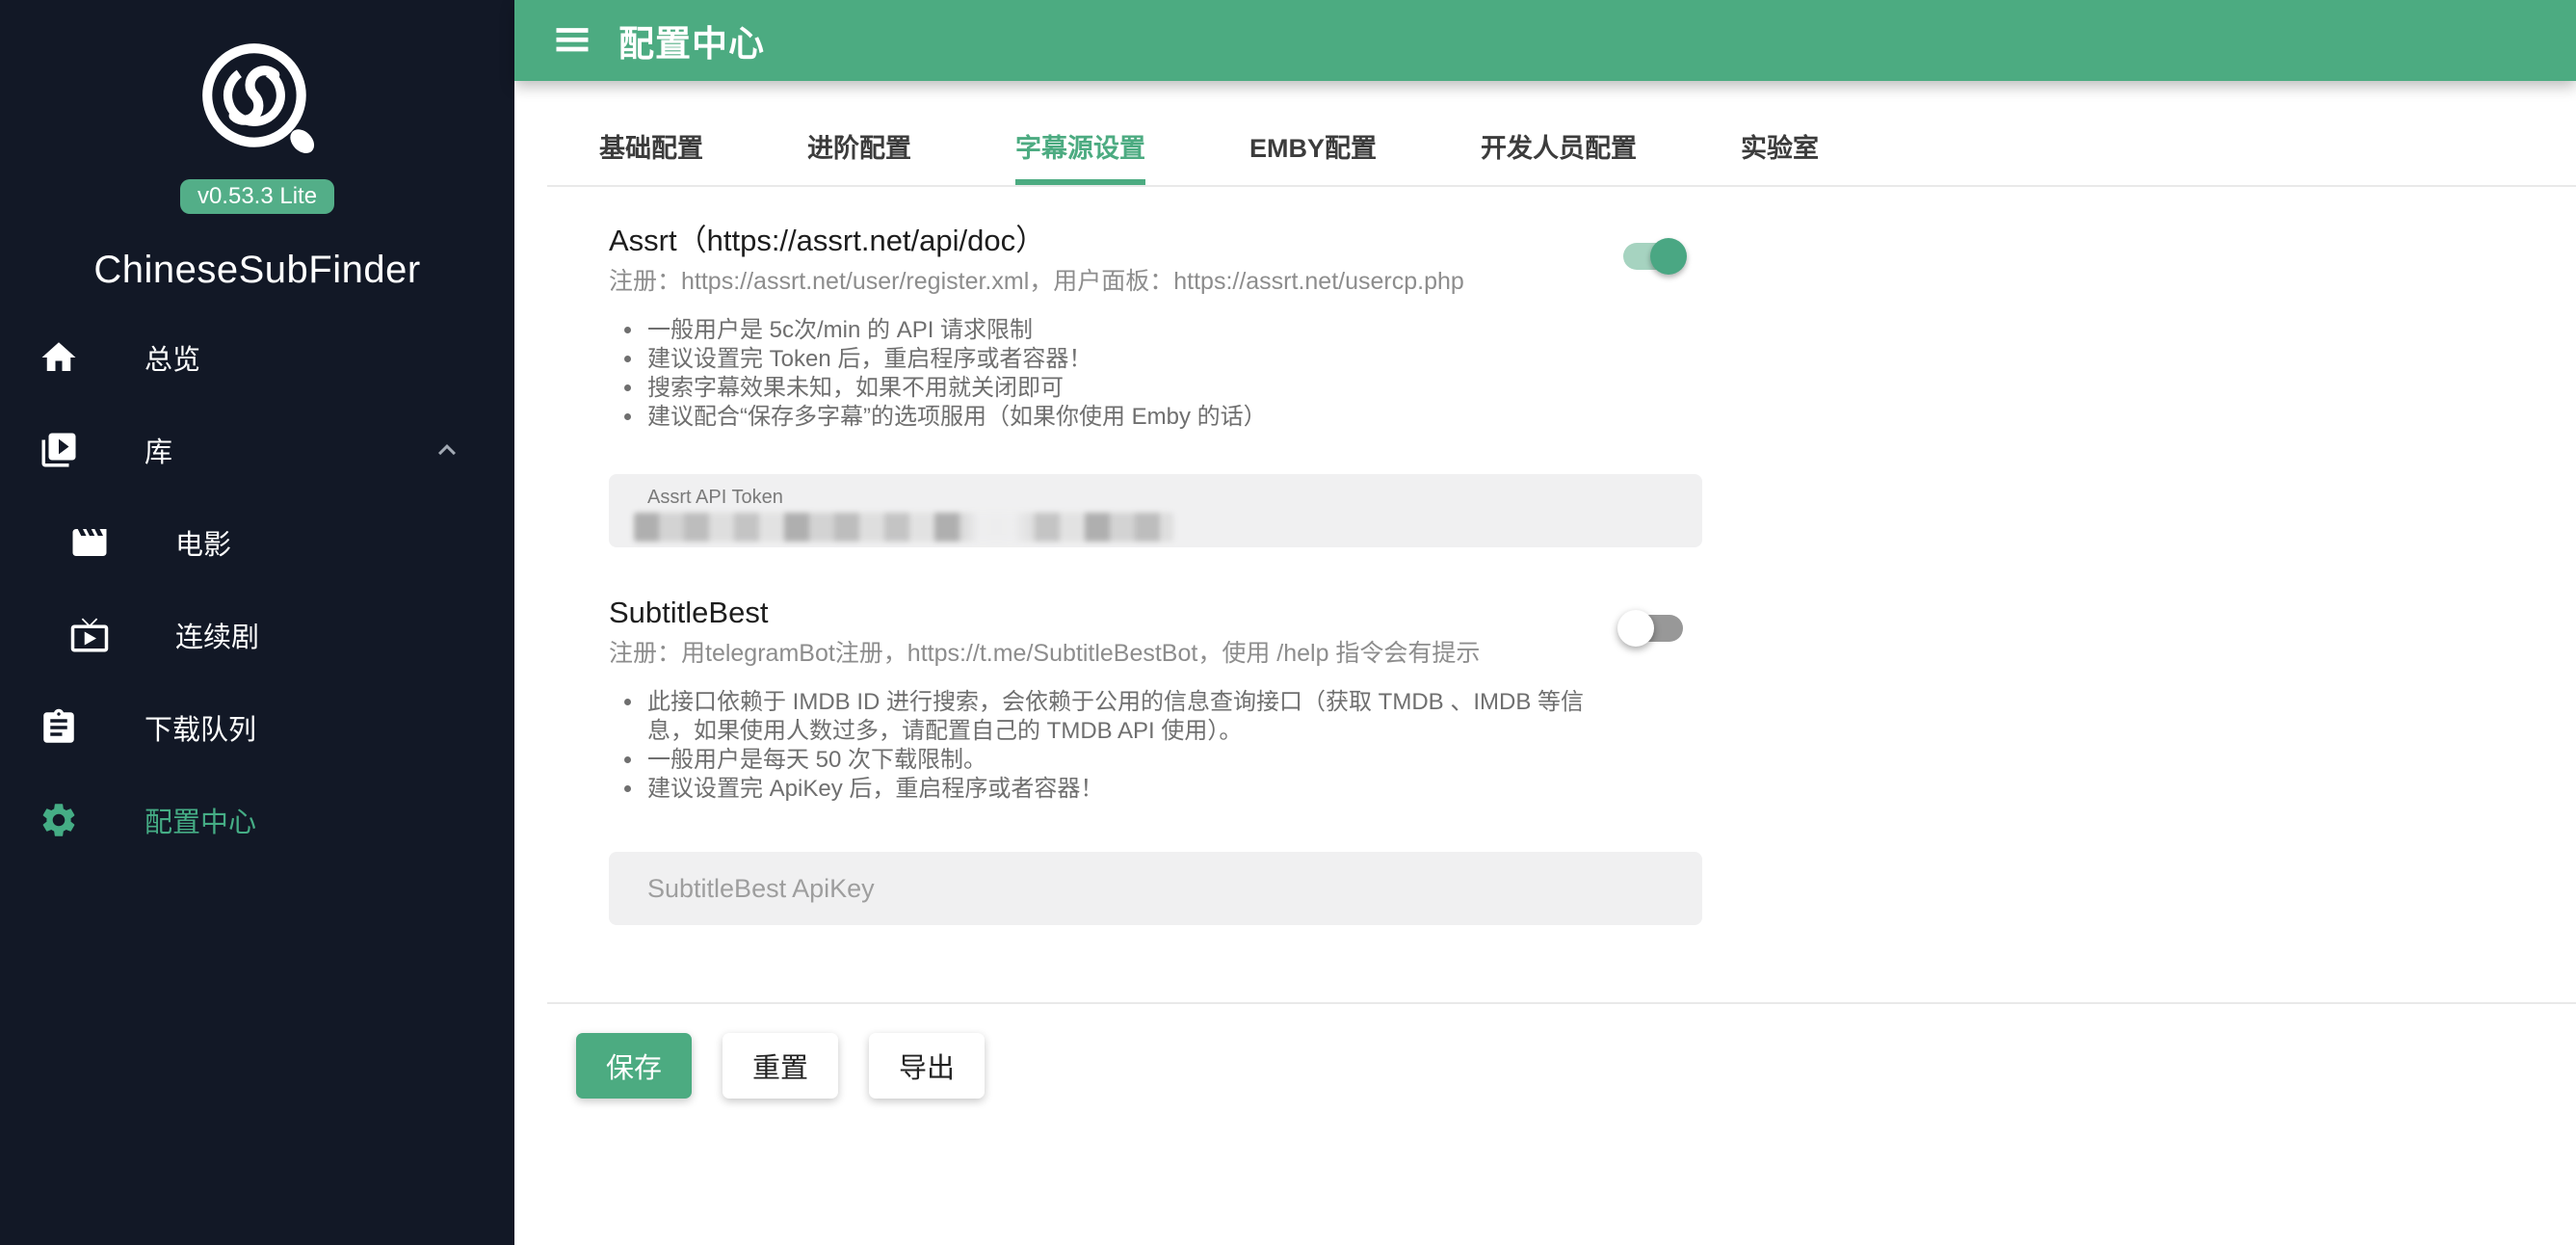  What do you see at coordinates (904, 527) in the screenshot?
I see `masked-token-value` at bounding box center [904, 527].